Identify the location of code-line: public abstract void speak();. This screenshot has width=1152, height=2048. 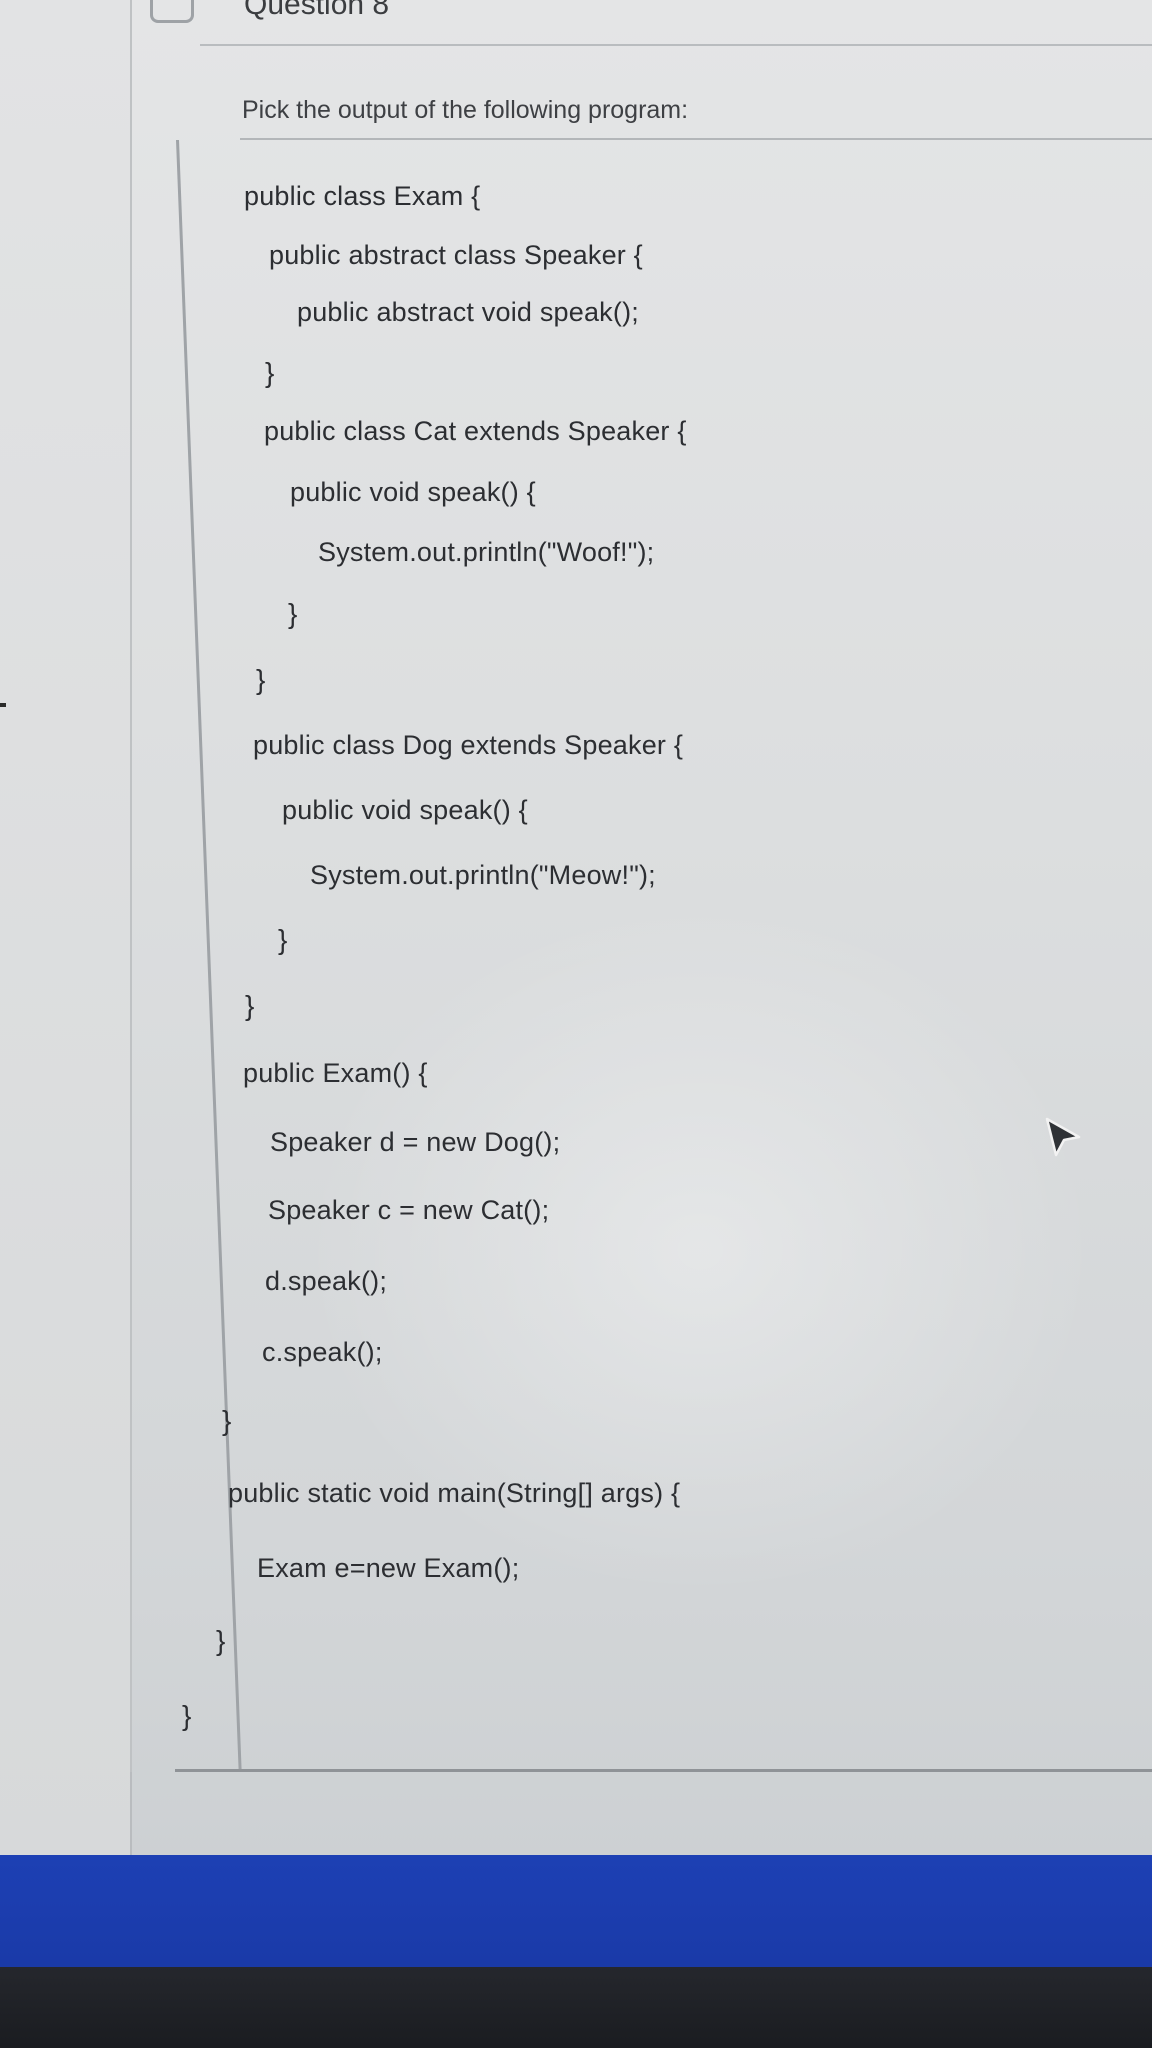
(468, 312).